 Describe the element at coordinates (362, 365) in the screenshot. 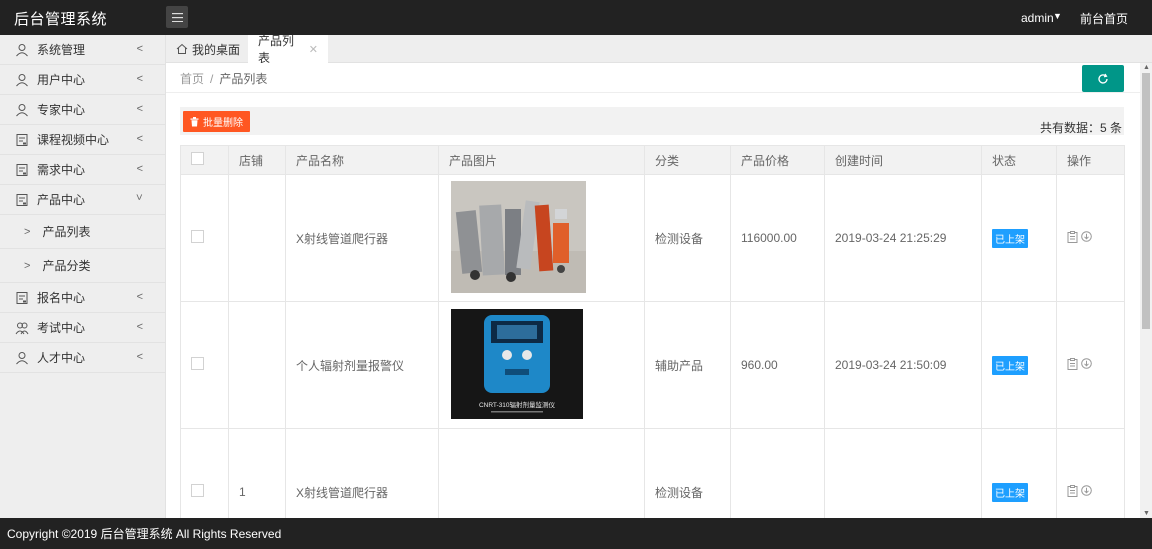

I see `product-name-cell: 个人辐射剂量报警仪` at that location.